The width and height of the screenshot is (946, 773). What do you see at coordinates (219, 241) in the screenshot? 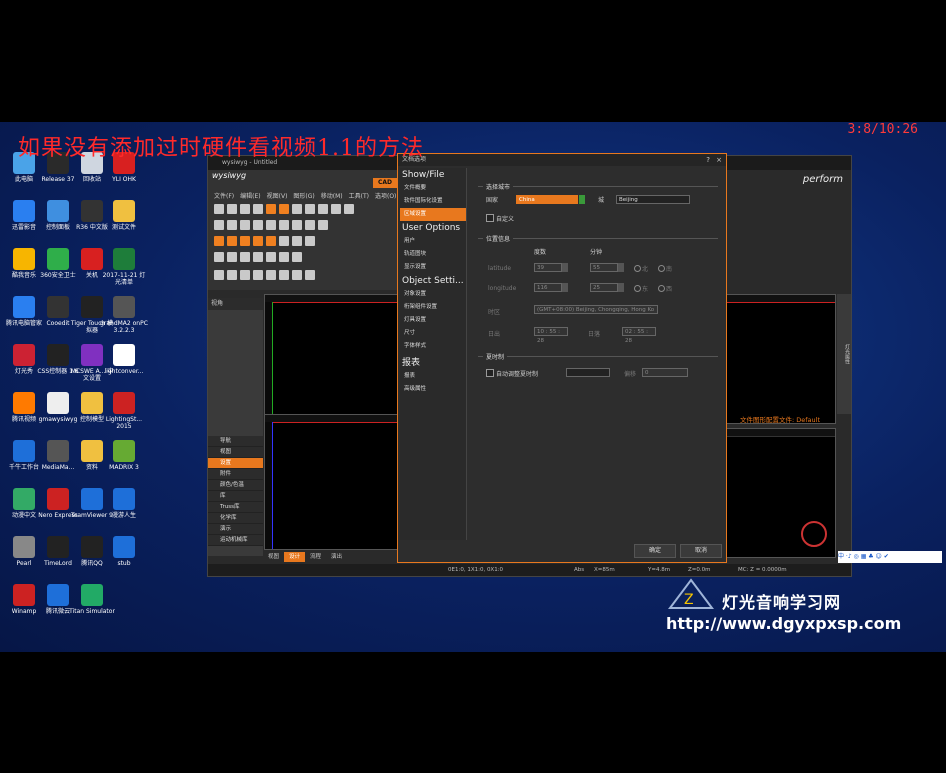
I see `cube-icon` at bounding box center [219, 241].